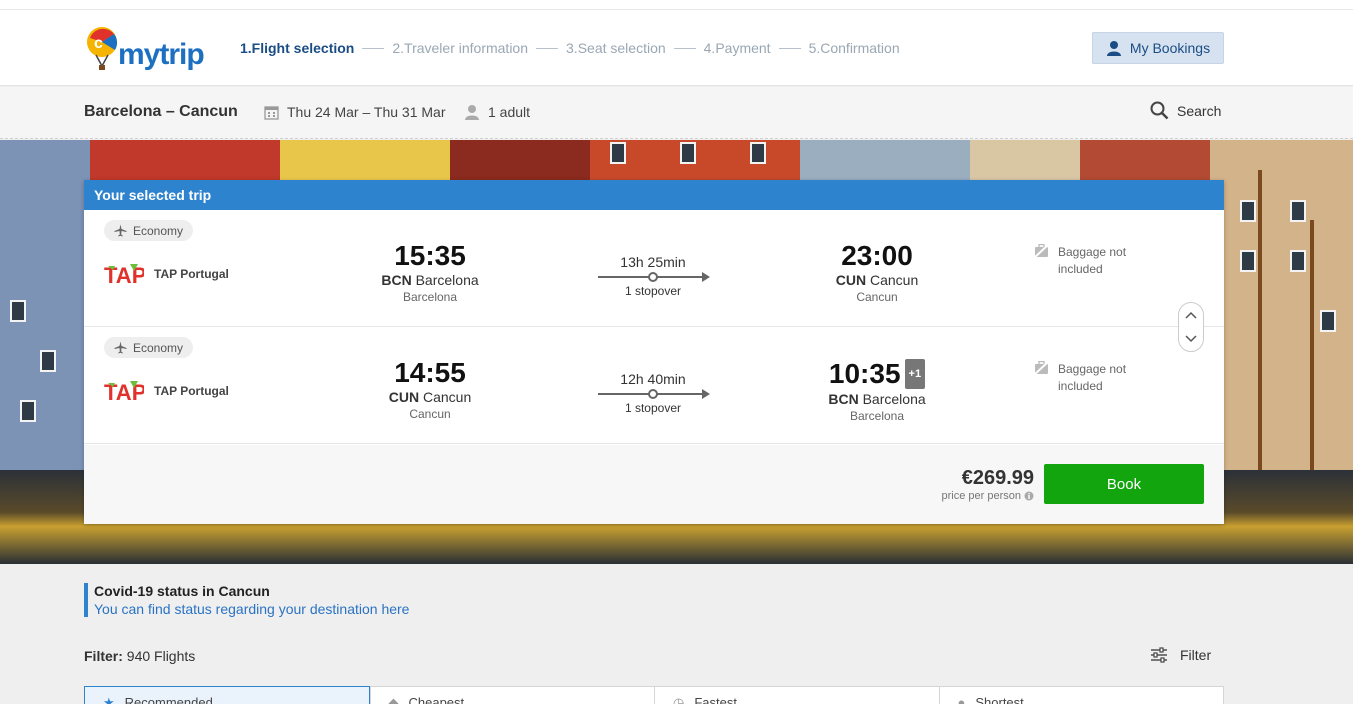 Image resolution: width=1353 pixels, height=704 pixels. I want to click on tab-cheapest-label: Cheapest, so click(436, 699).